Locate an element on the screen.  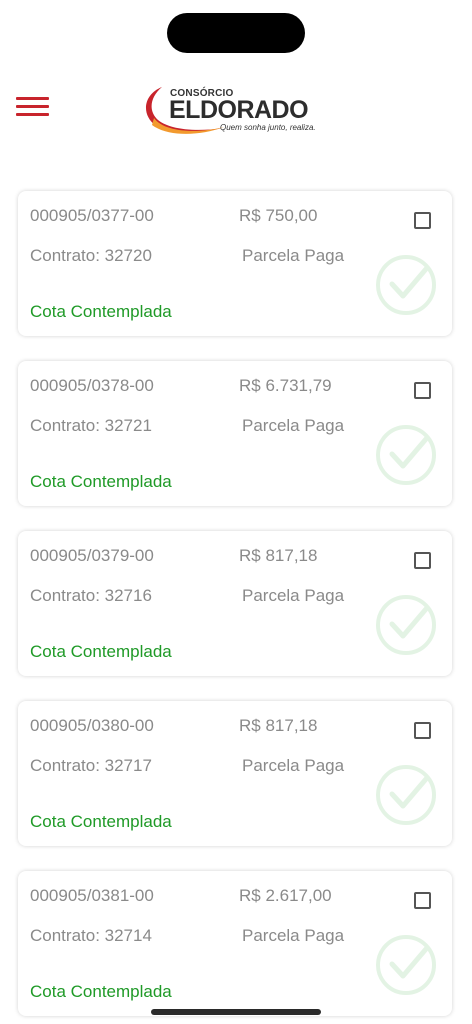
logo-main-text: ELDORADO is located at coordinates (239, 110).